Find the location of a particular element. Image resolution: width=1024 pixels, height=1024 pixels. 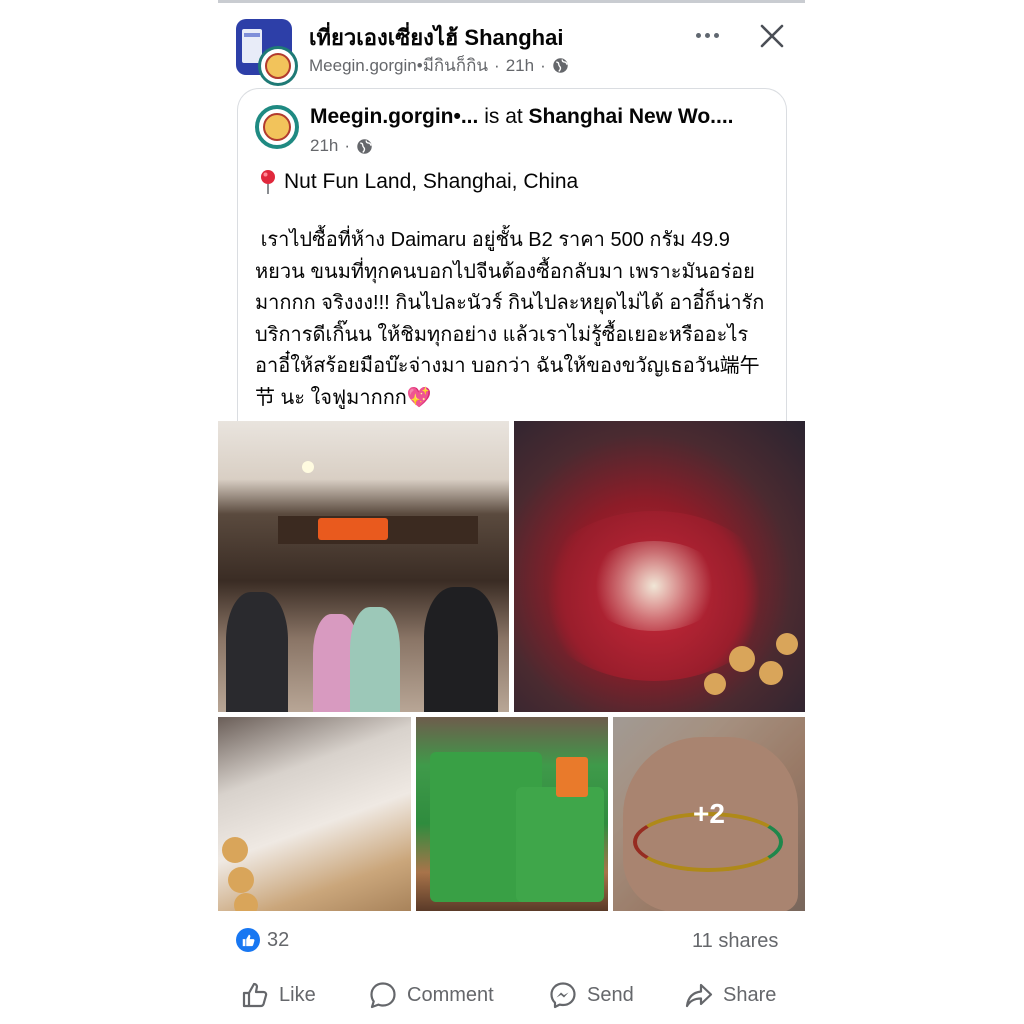

comment-icon is located at coordinates (383, 995).